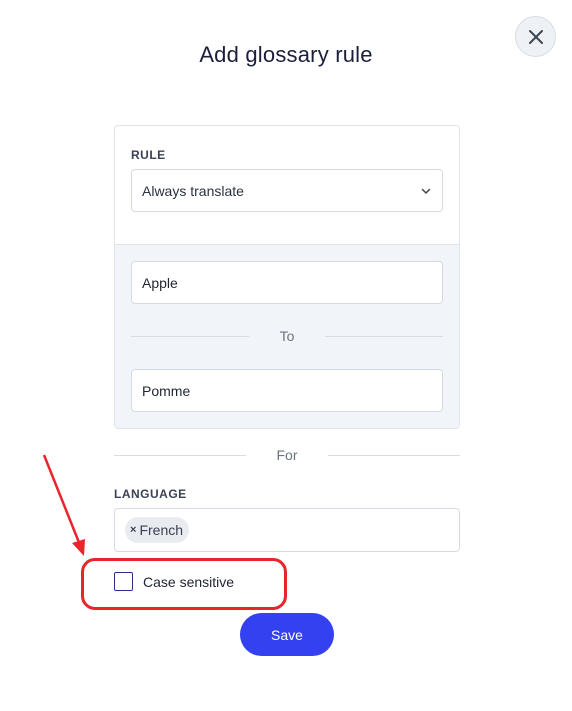 This screenshot has height=711, width=572. What do you see at coordinates (166, 390) in the screenshot?
I see `target-term-value: Pomme` at bounding box center [166, 390].